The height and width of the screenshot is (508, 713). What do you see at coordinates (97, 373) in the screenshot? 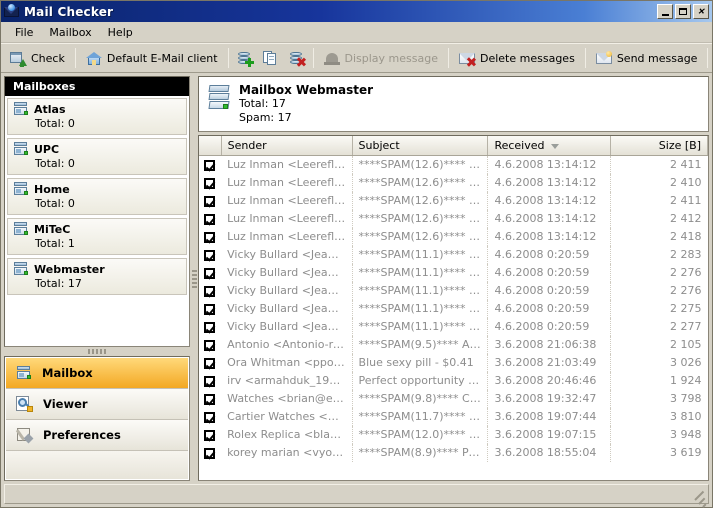
I see `sidebar-item-mailbox: Mailbox` at bounding box center [97, 373].